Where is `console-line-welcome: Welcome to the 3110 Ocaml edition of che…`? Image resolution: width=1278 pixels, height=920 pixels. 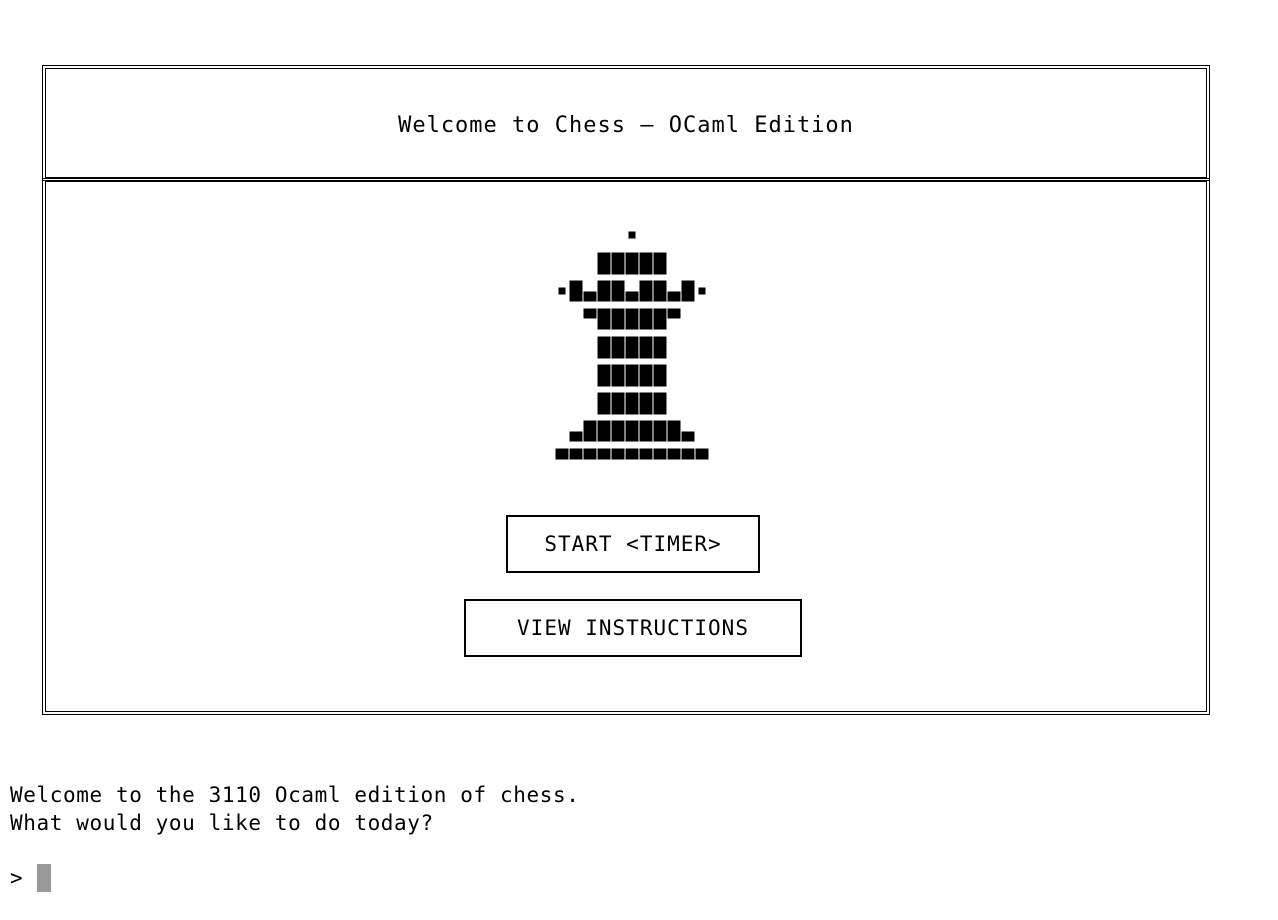
console-line-welcome: Welcome to the 3110 Ocaml edition of che… is located at coordinates (295, 795).